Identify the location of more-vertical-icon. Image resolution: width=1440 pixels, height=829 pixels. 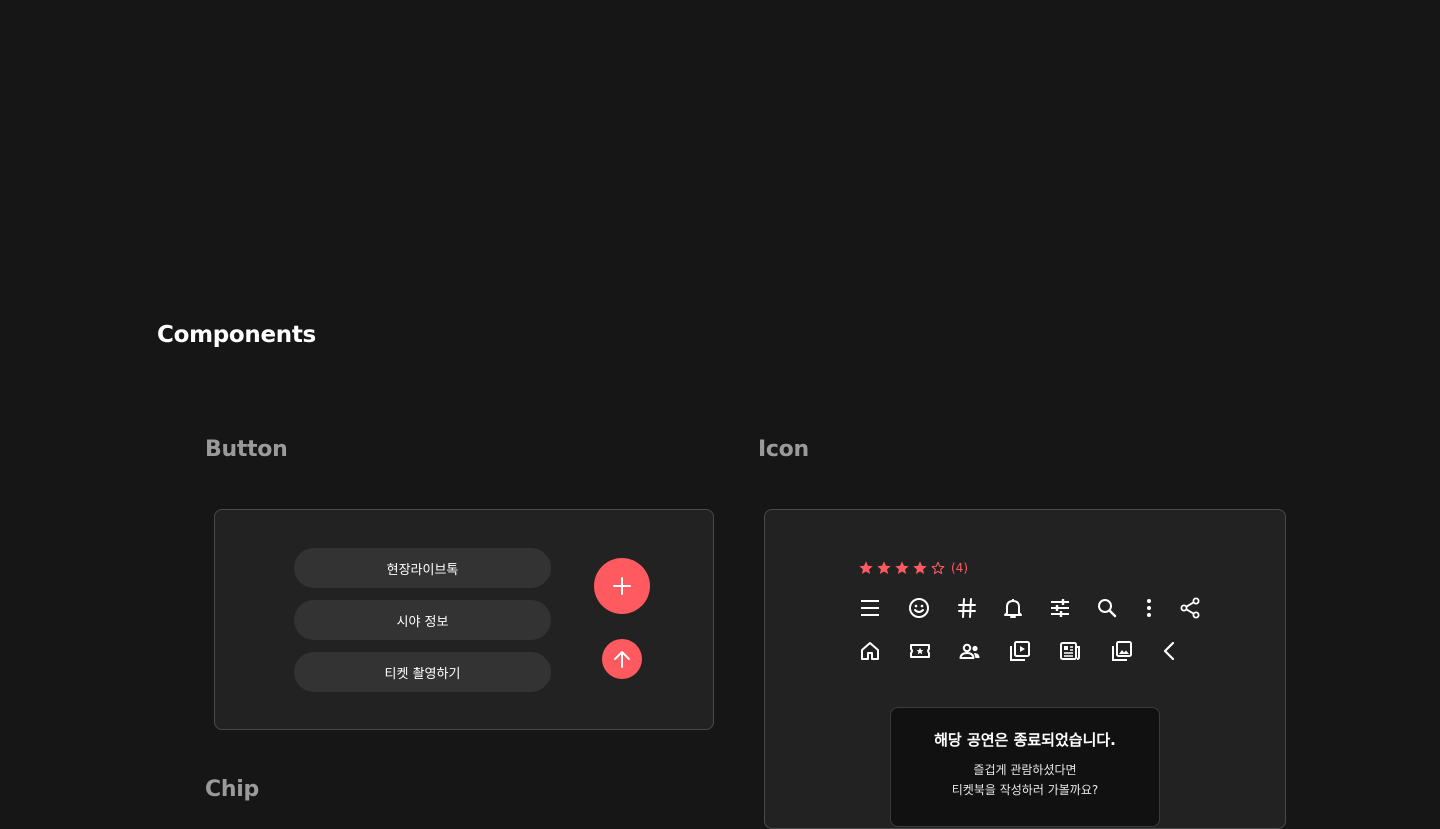
(1149, 608).